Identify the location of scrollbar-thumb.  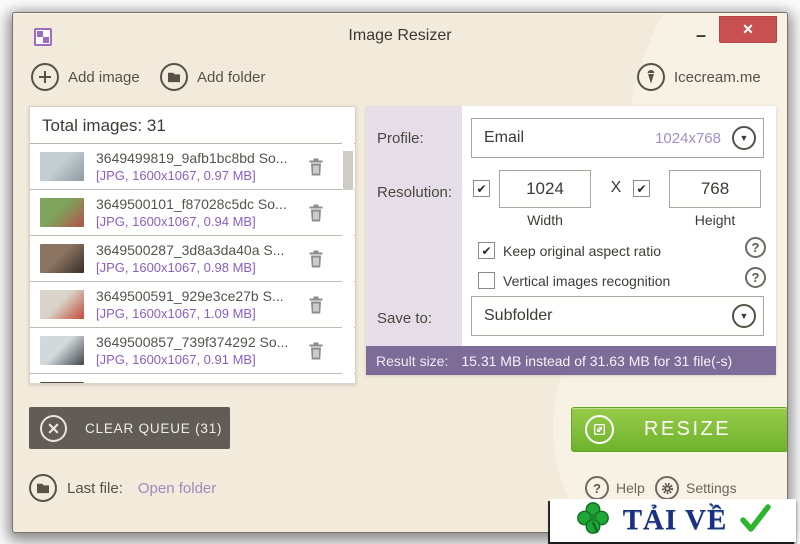
(348, 170).